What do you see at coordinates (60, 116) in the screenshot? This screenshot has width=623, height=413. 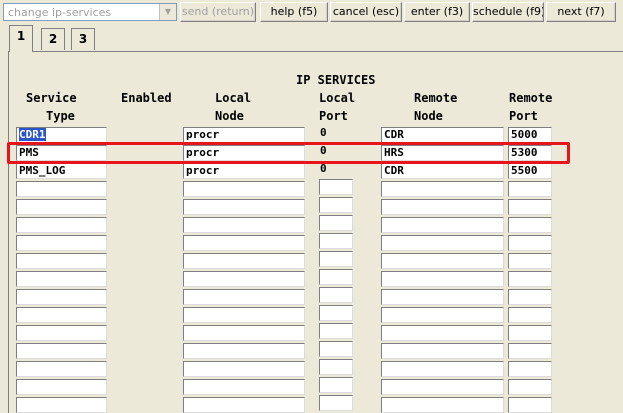 I see `header-service-type: Type` at bounding box center [60, 116].